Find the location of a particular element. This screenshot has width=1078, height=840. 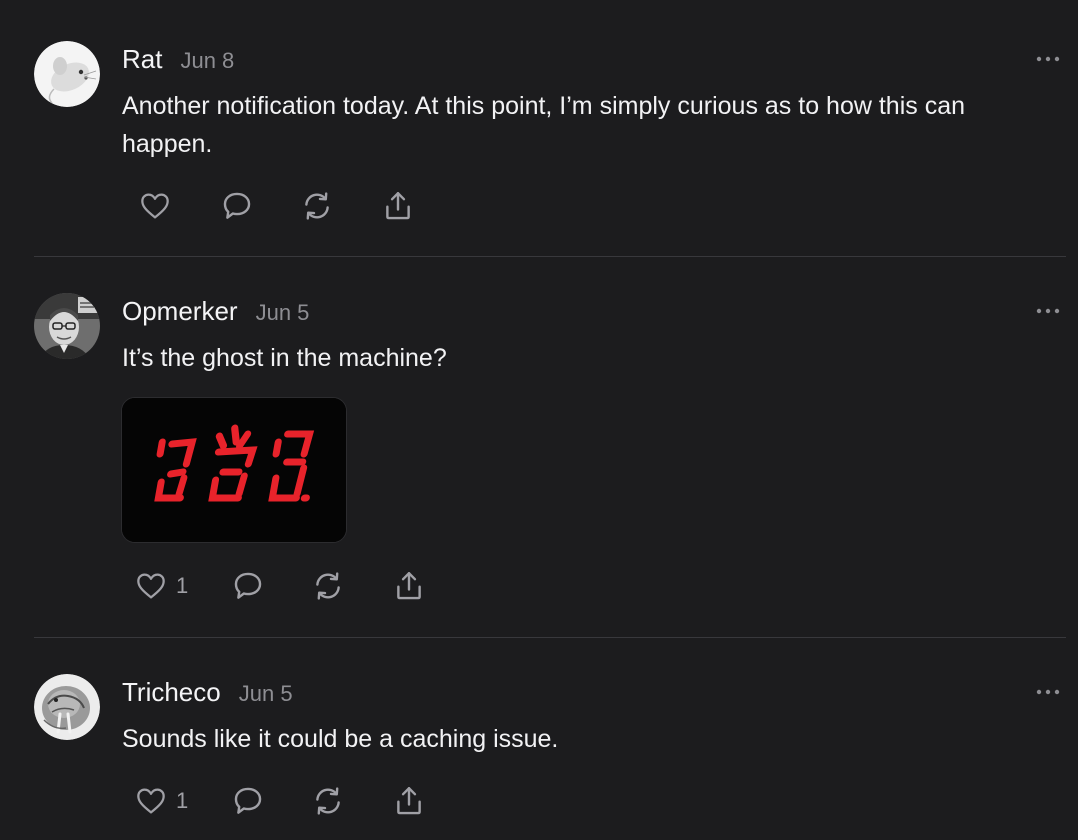

red-seven-segment-digits-image is located at coordinates (234, 470).